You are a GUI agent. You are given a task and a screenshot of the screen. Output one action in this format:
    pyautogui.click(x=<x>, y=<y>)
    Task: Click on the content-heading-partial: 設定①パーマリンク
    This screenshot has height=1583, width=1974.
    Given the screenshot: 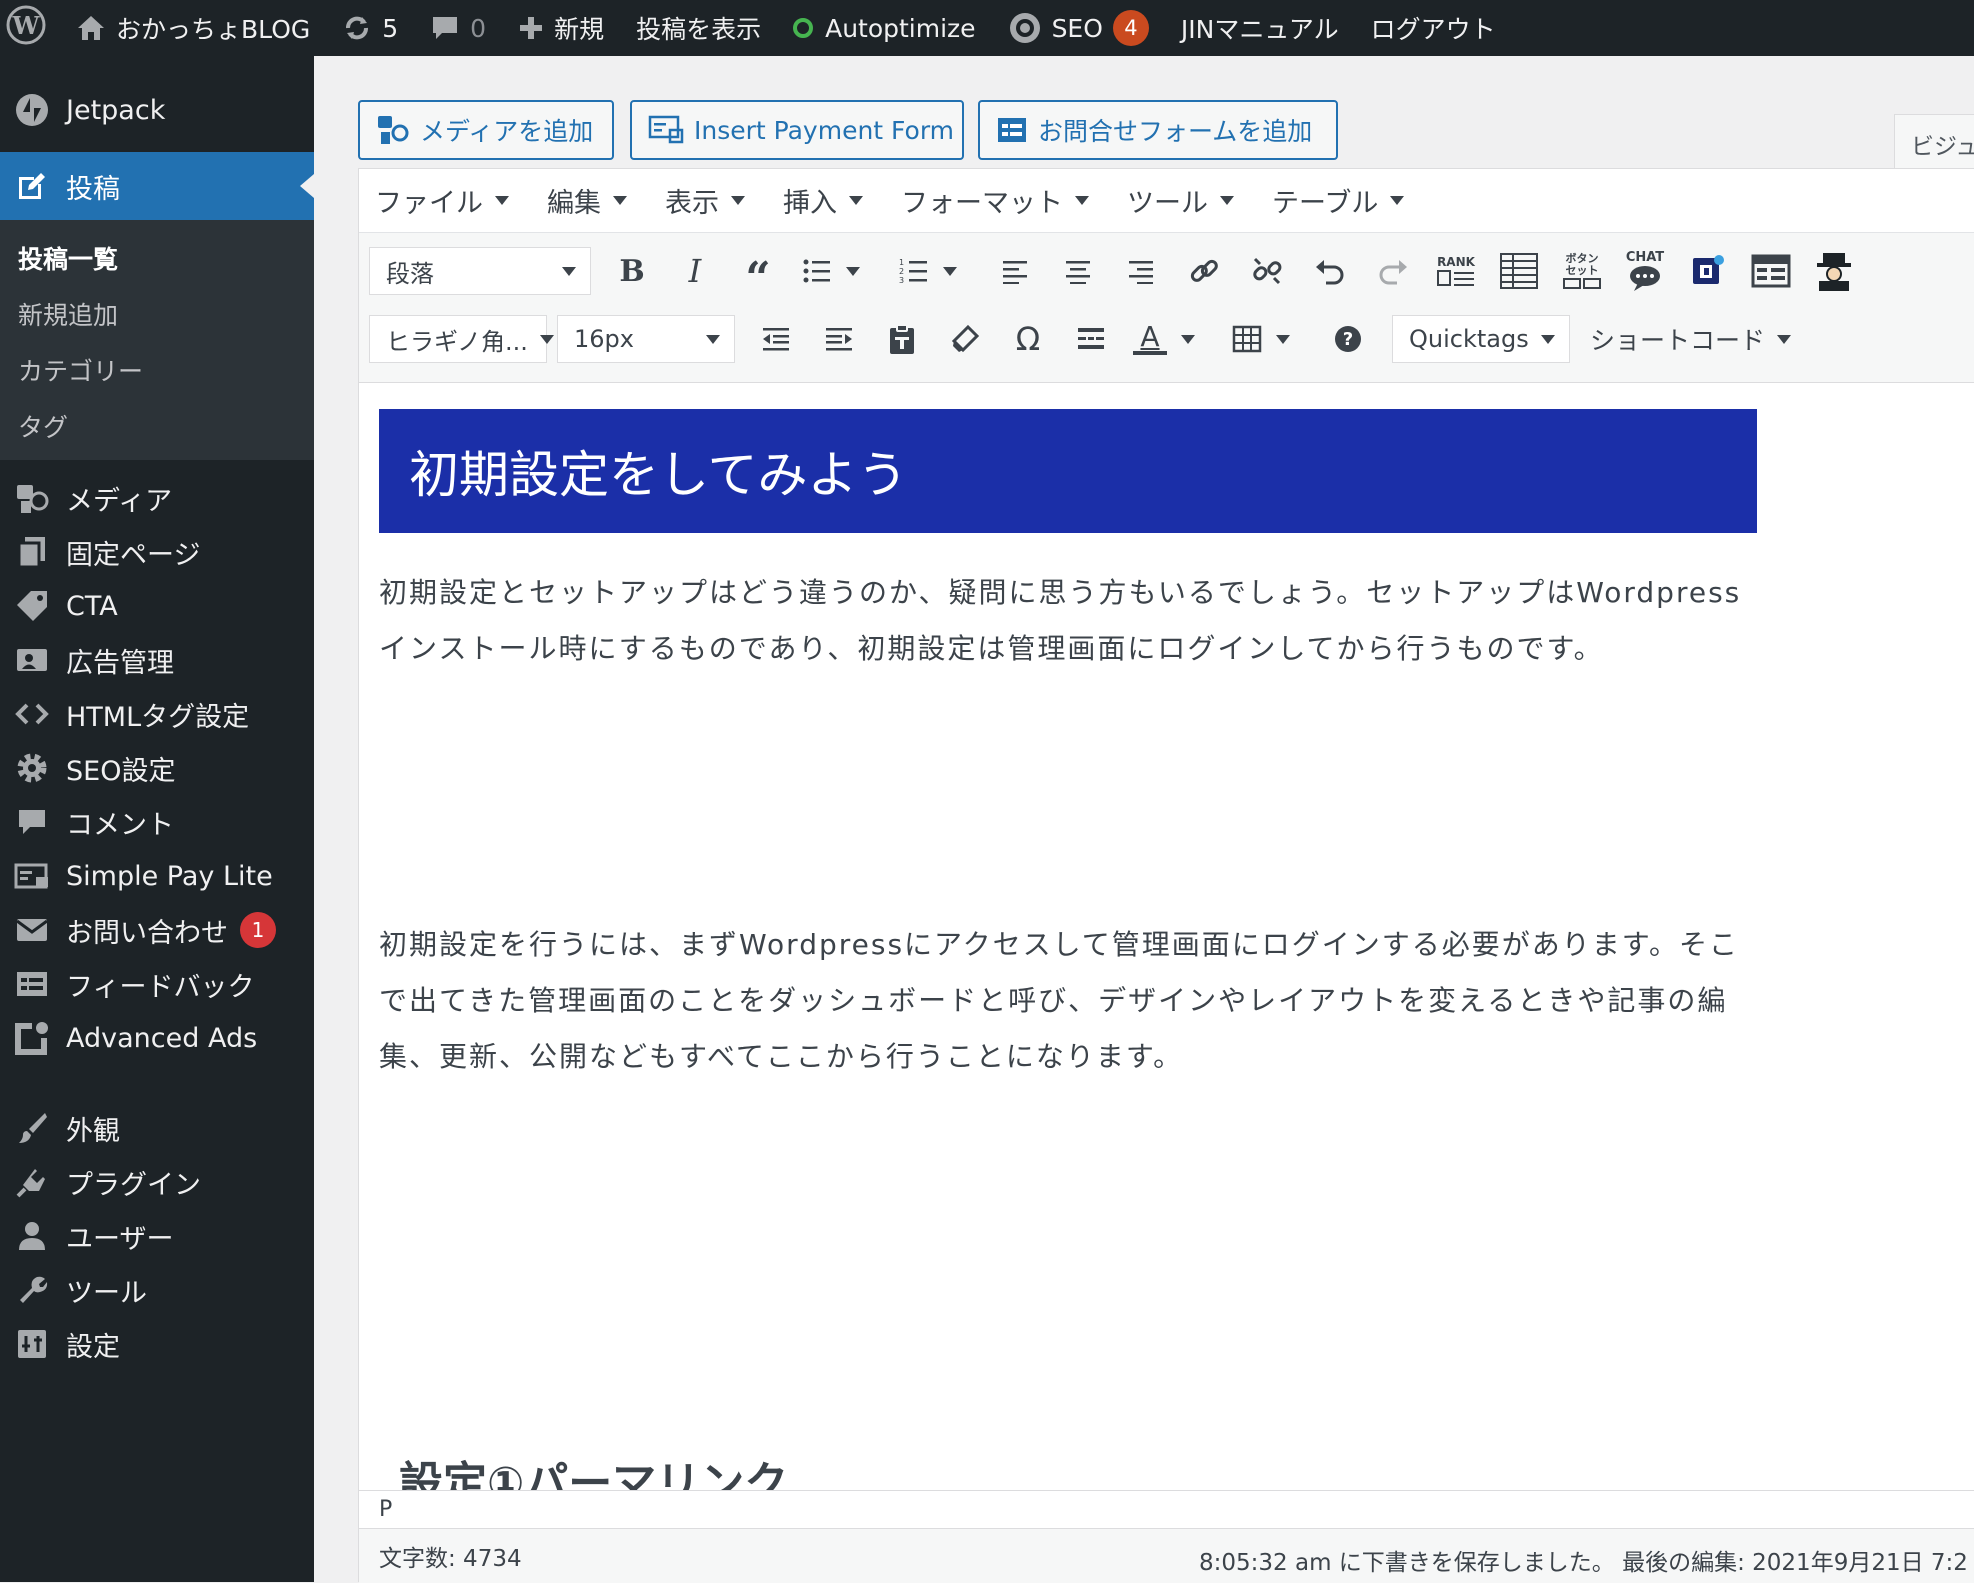 What is the action you would take?
    pyautogui.click(x=594, y=1474)
    